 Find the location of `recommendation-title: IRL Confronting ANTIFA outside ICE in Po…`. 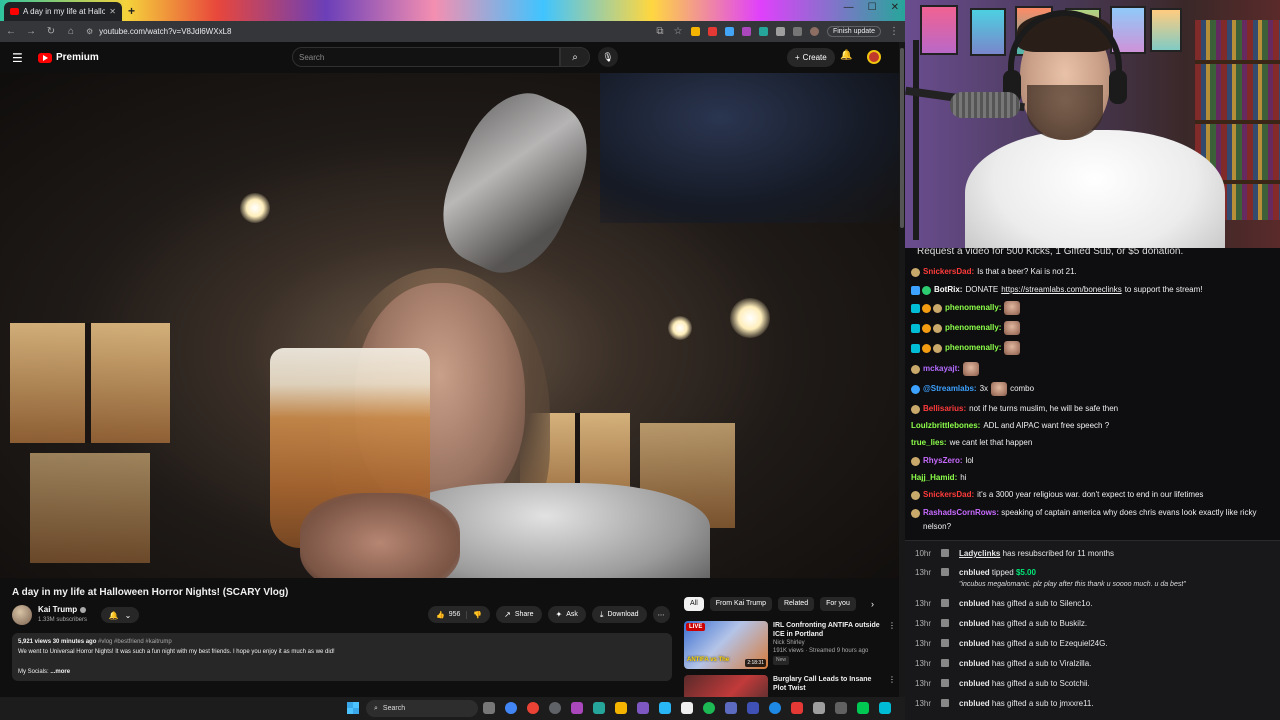

recommendation-title: IRL Confronting ANTIFA outside ICE in Po… is located at coordinates (828, 630).